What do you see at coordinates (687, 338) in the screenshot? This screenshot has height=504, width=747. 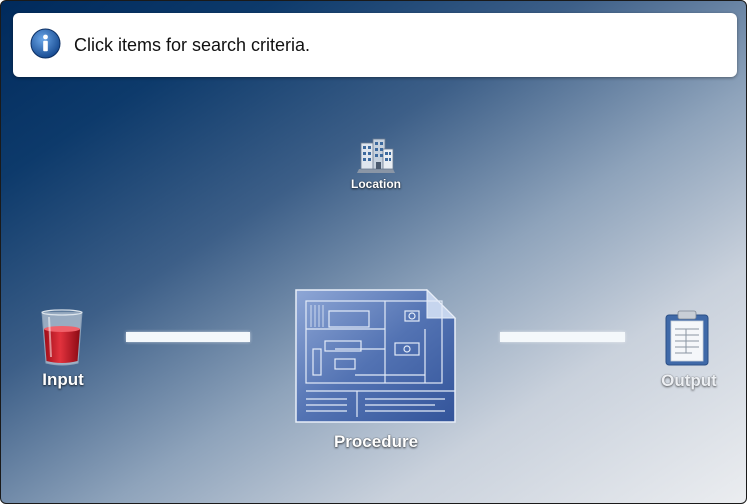 I see `clipboard-icon` at bounding box center [687, 338].